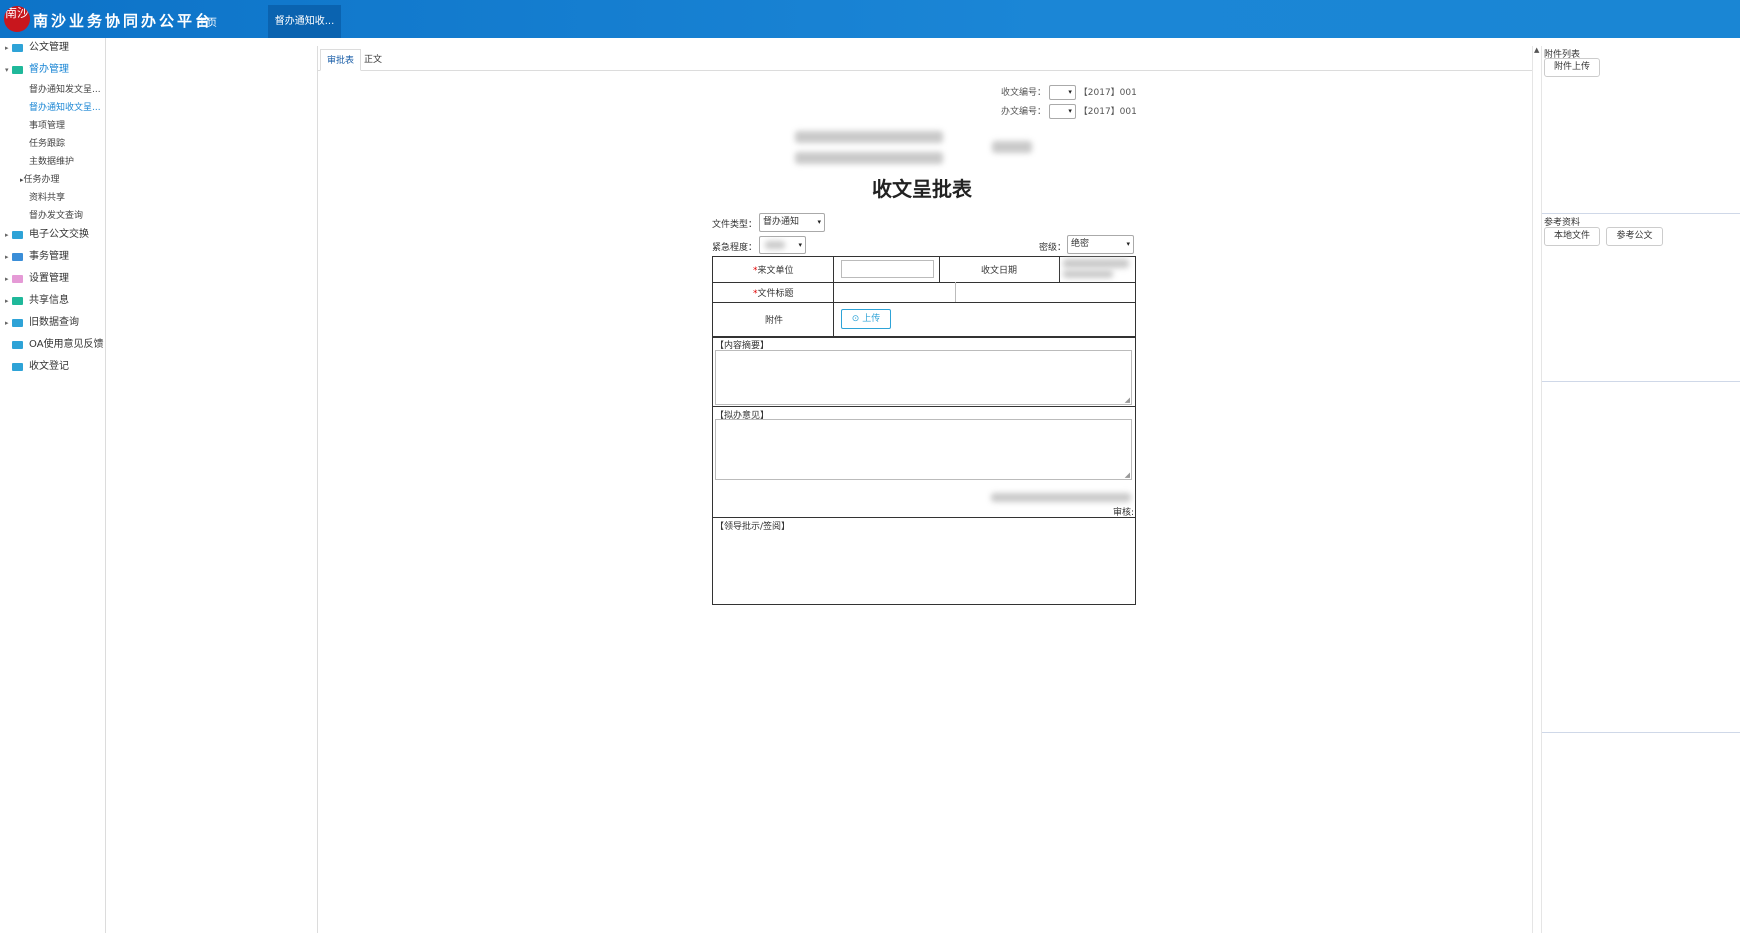  Describe the element at coordinates (781, 222) in the screenshot. I see `file-type-value: 督办通知` at that location.